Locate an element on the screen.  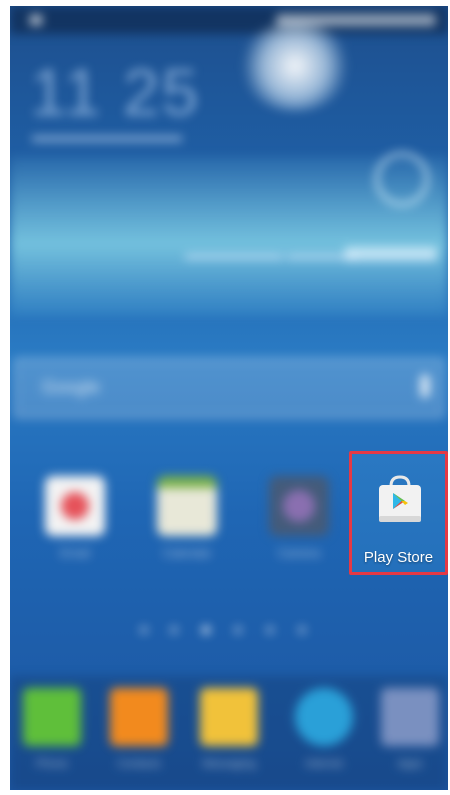
dock-apps: Apps is located at coordinates (410, 729).